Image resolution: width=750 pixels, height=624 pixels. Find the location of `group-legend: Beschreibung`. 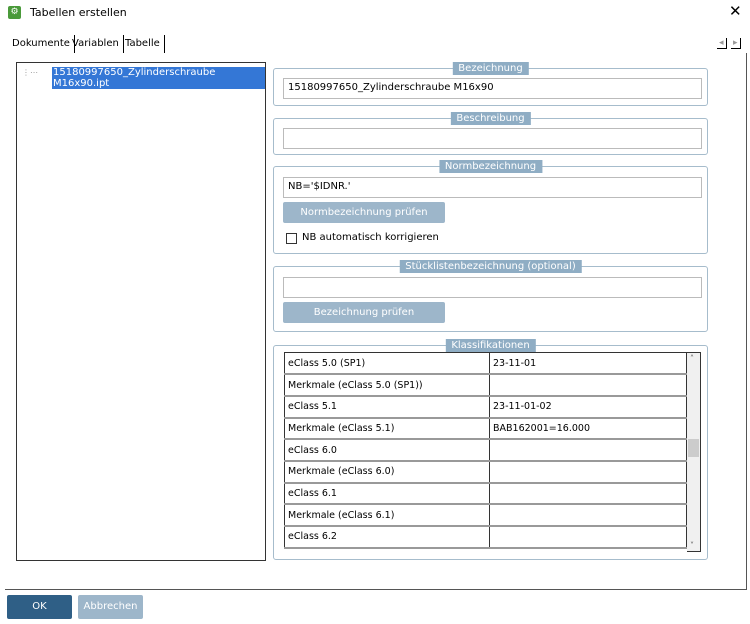

group-legend: Beschreibung is located at coordinates (490, 118).